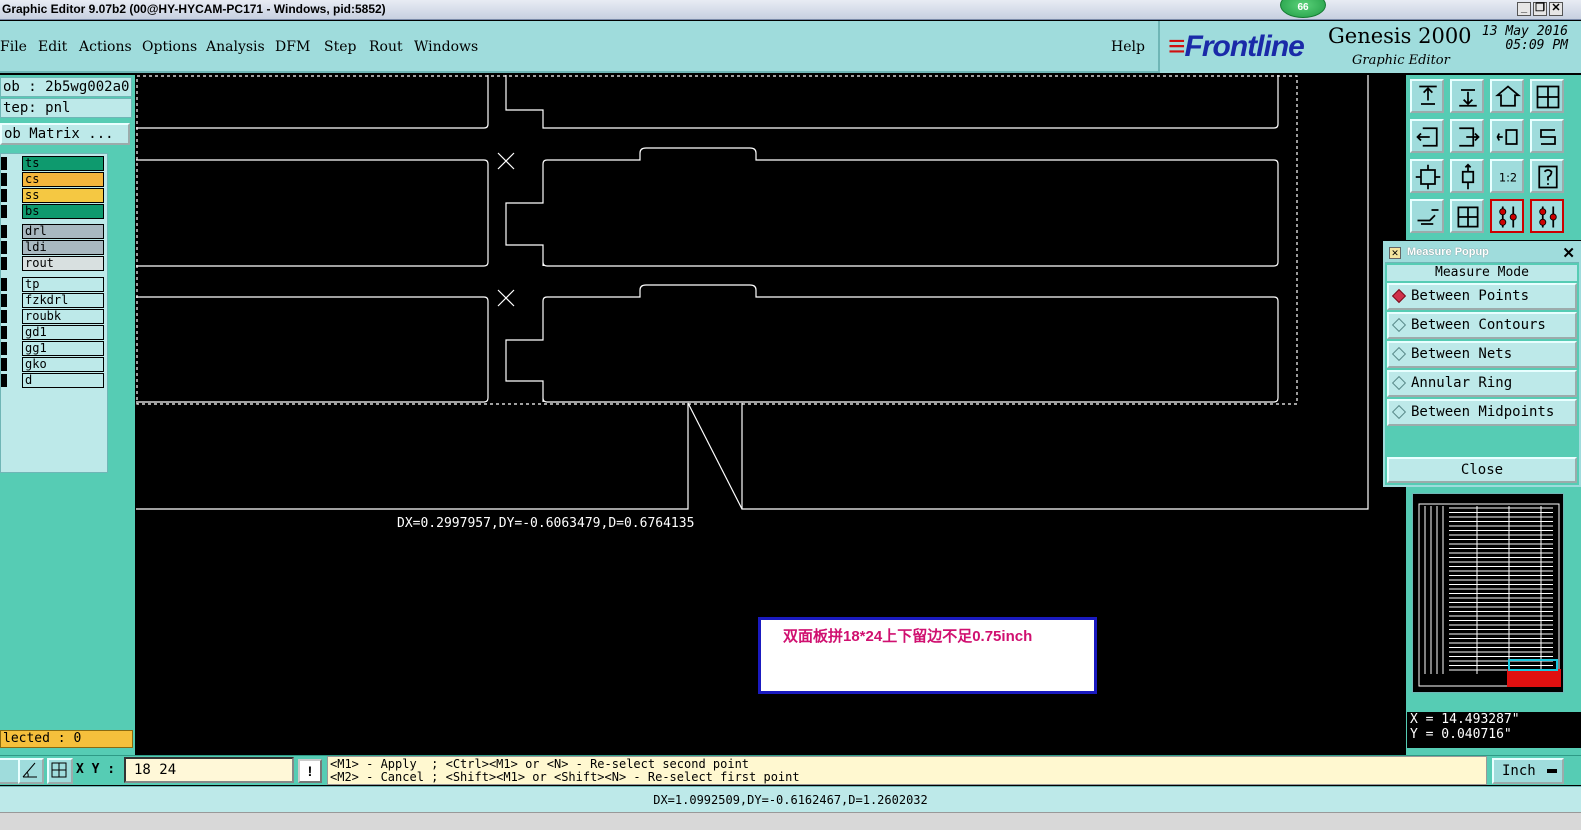 The width and height of the screenshot is (1581, 830). Describe the element at coordinates (10, 771) in the screenshot. I see `layer-toggle-button` at that location.